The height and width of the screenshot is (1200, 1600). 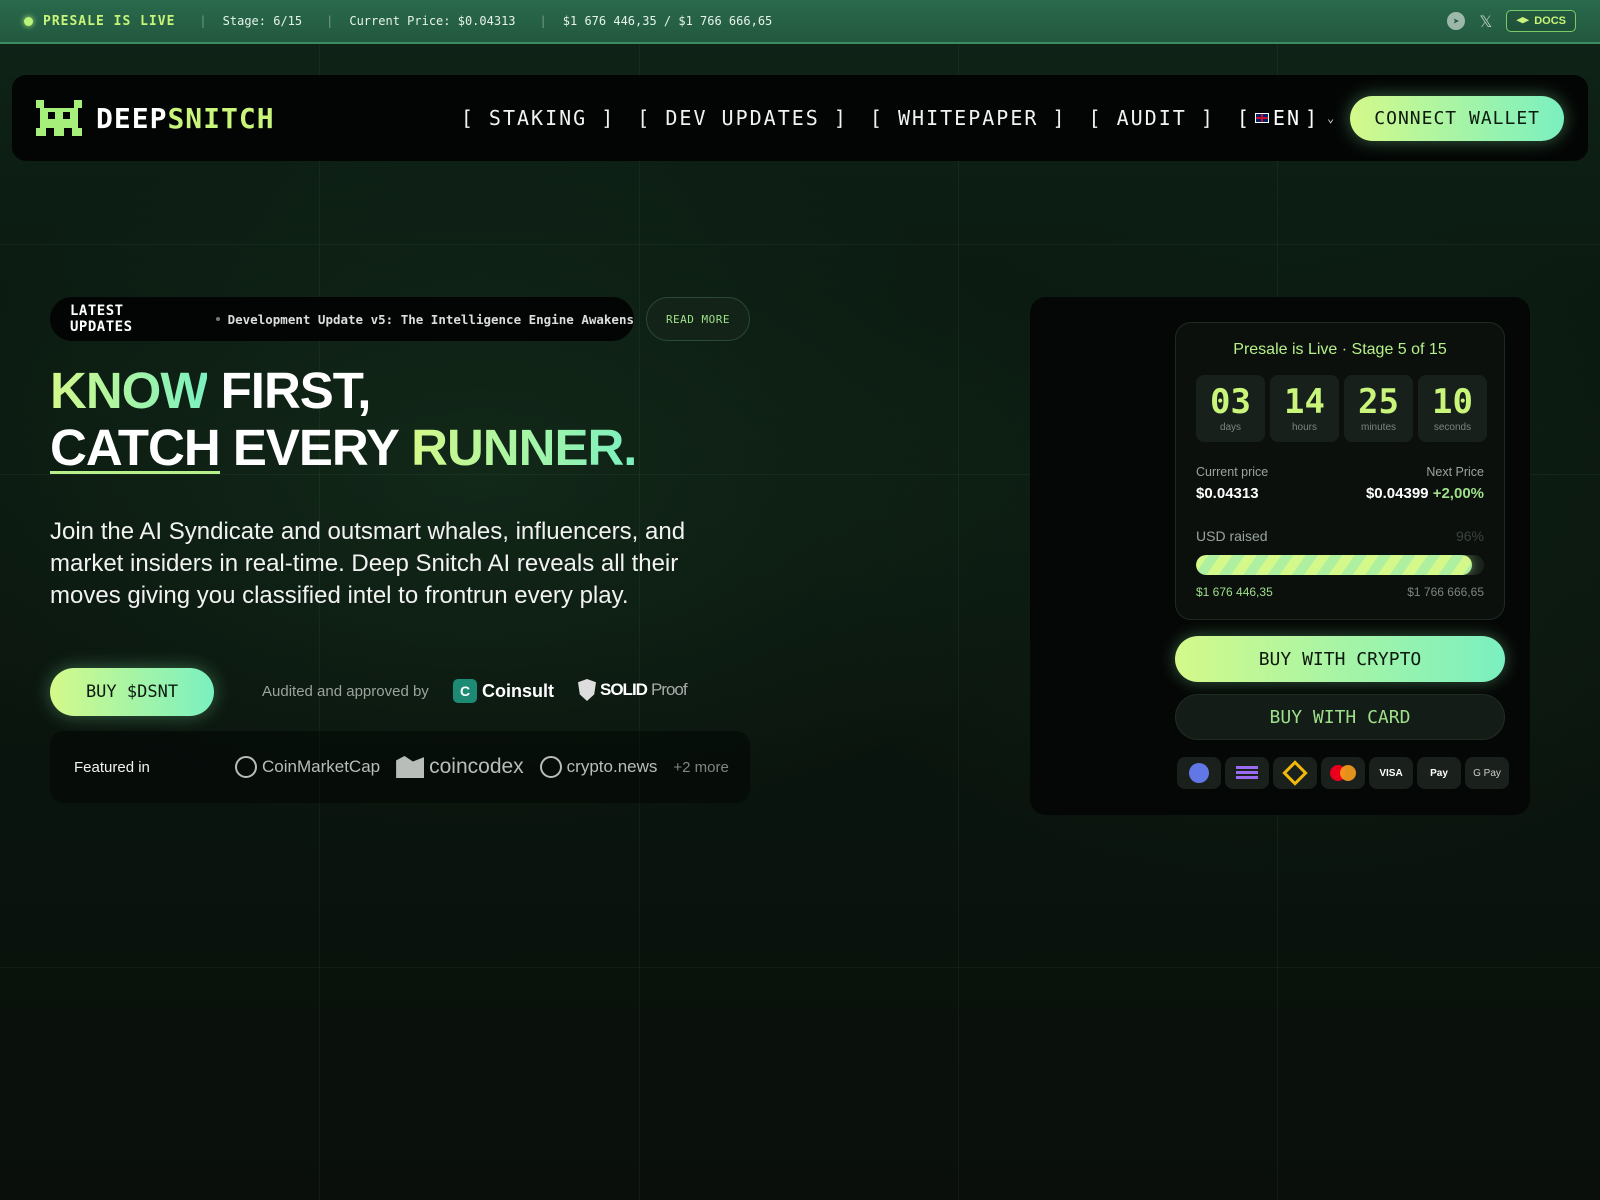 What do you see at coordinates (1151, 118) in the screenshot?
I see `nav-audit: [ AUDIT ]` at bounding box center [1151, 118].